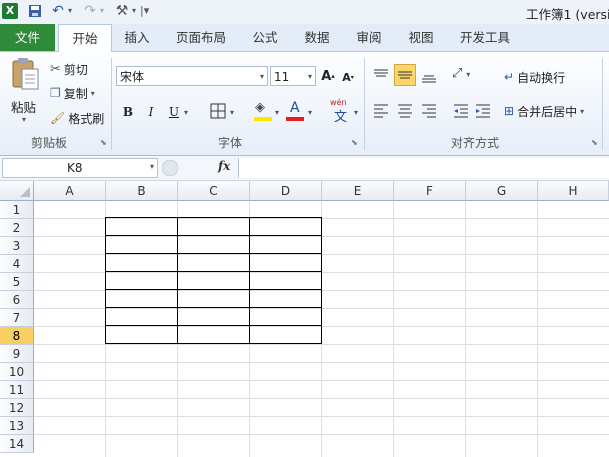  What do you see at coordinates (509, 111) in the screenshot?
I see `merge-icon: ⊞` at bounding box center [509, 111].